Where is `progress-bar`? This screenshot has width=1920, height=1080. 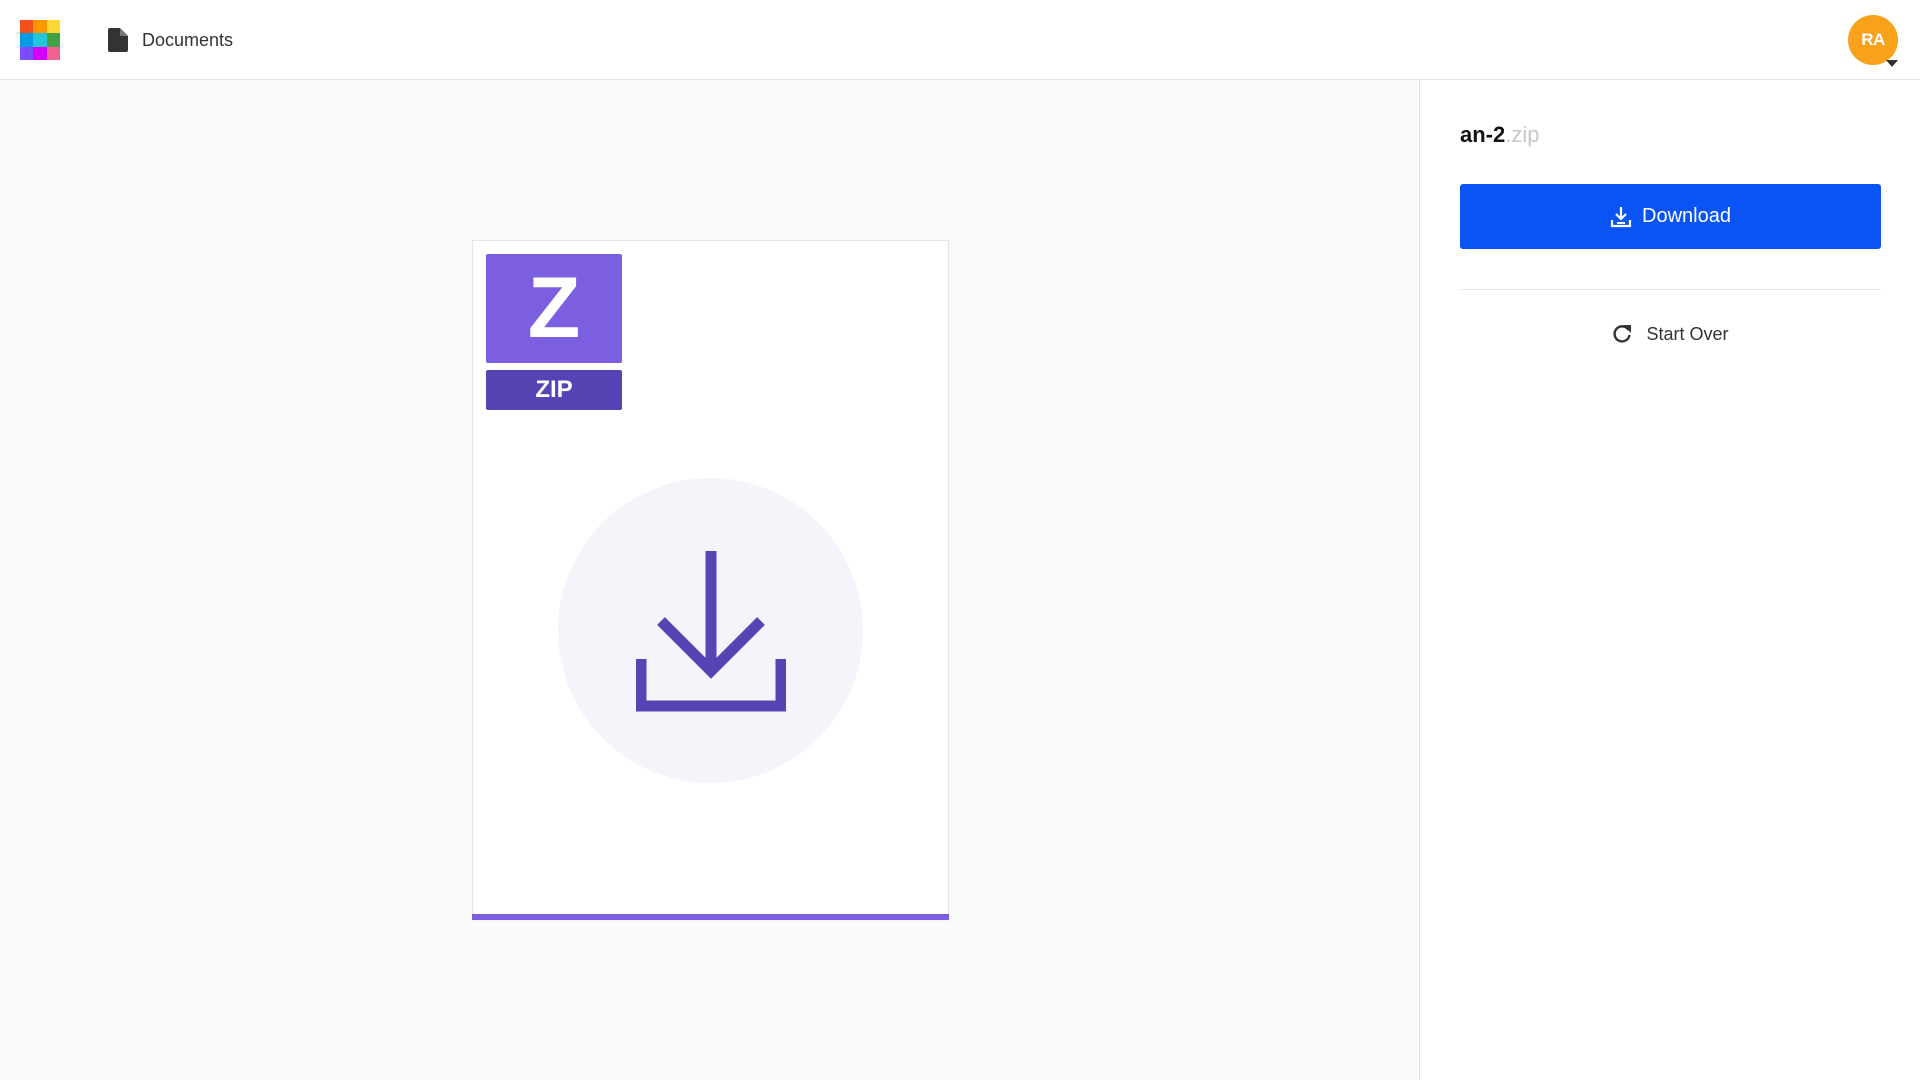
progress-bar is located at coordinates (710, 917).